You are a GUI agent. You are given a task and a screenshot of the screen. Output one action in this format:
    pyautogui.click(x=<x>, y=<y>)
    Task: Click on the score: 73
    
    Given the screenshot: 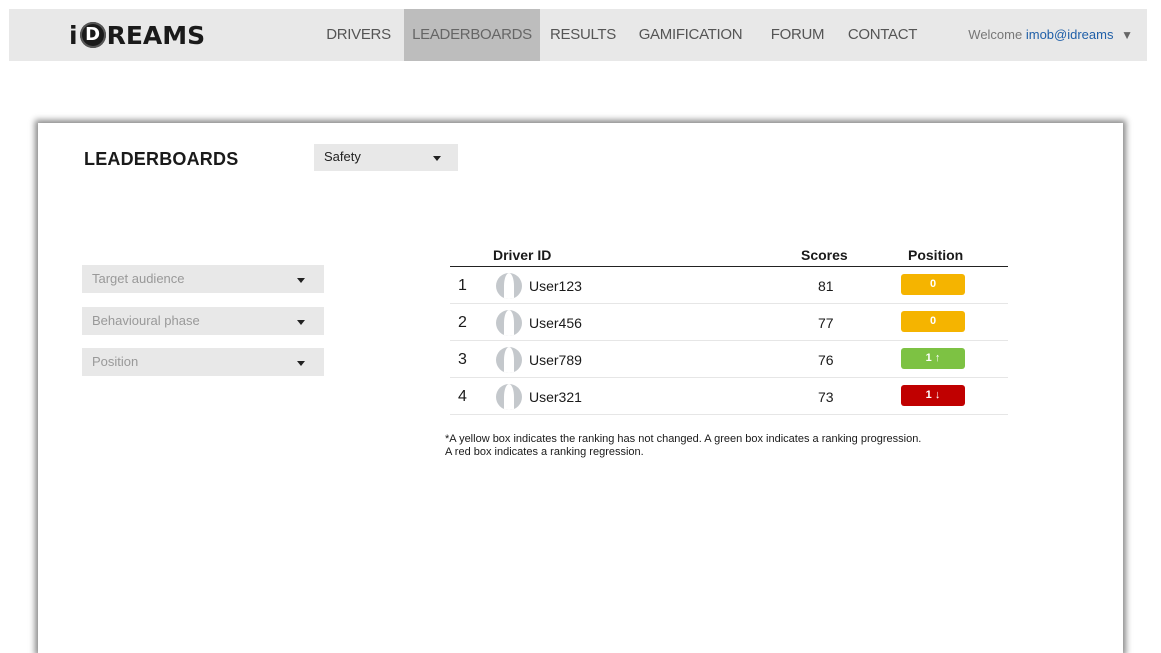 What is the action you would take?
    pyautogui.click(x=826, y=397)
    